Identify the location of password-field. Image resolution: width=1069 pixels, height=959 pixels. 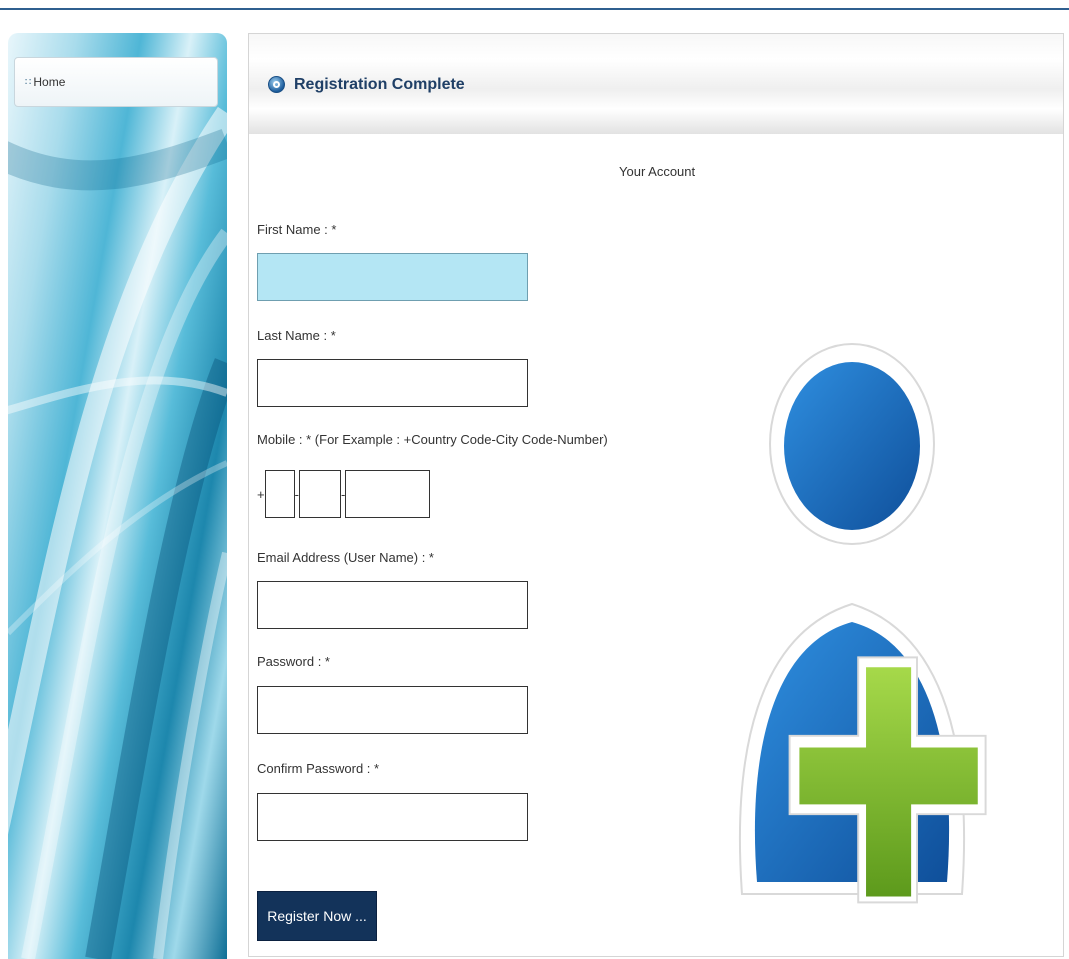
(392, 710).